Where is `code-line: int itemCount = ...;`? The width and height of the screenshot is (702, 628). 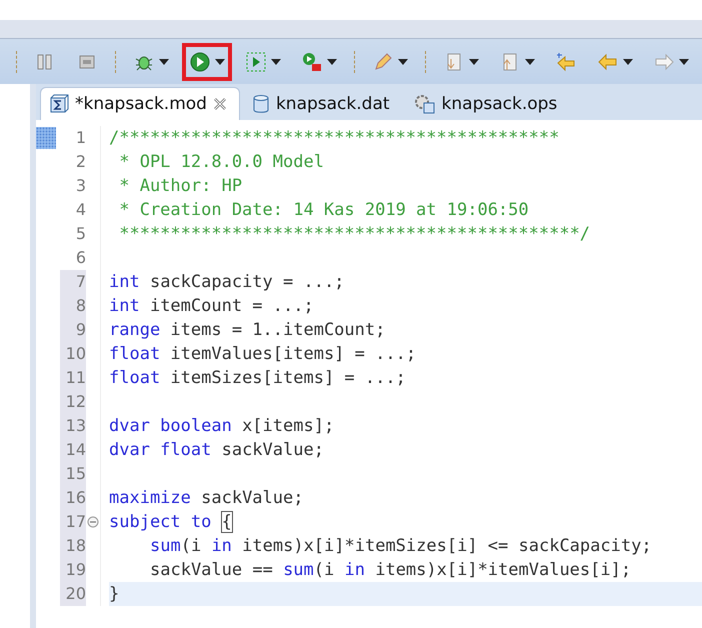 code-line: int itemCount = ...; is located at coordinates (211, 306).